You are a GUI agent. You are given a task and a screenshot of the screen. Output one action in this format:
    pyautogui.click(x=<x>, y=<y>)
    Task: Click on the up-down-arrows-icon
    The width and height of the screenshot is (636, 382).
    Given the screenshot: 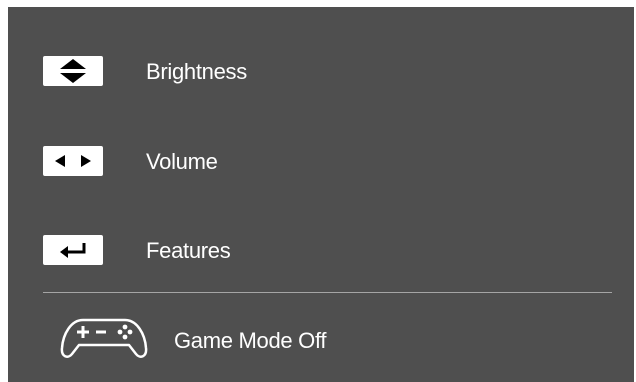 What is the action you would take?
    pyautogui.click(x=73, y=71)
    